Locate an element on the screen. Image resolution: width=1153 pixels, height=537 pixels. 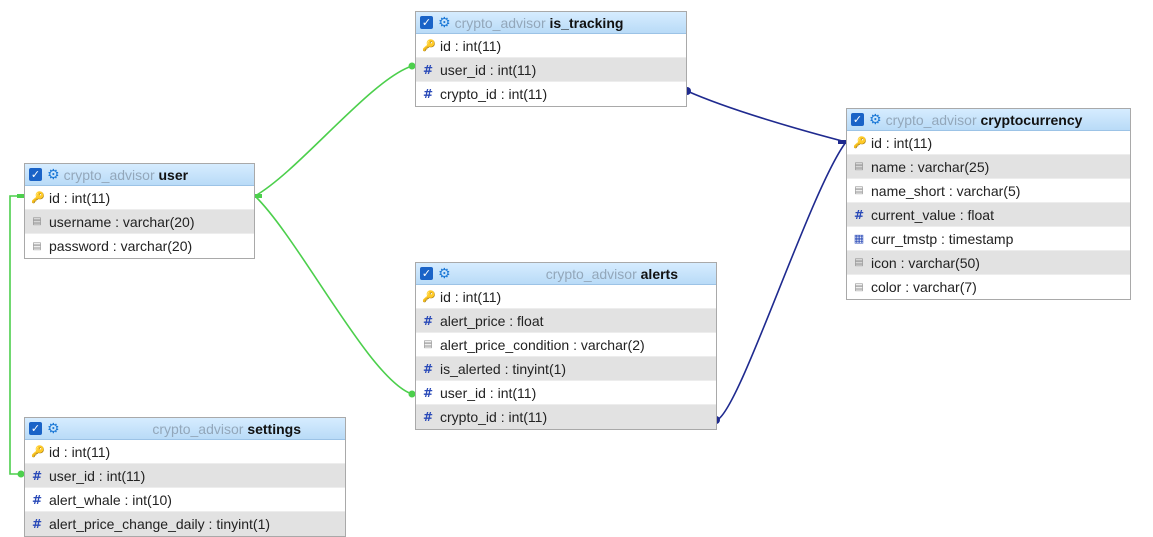
column-row: ▤ name : varchar(25) is located at coordinates (988, 167).